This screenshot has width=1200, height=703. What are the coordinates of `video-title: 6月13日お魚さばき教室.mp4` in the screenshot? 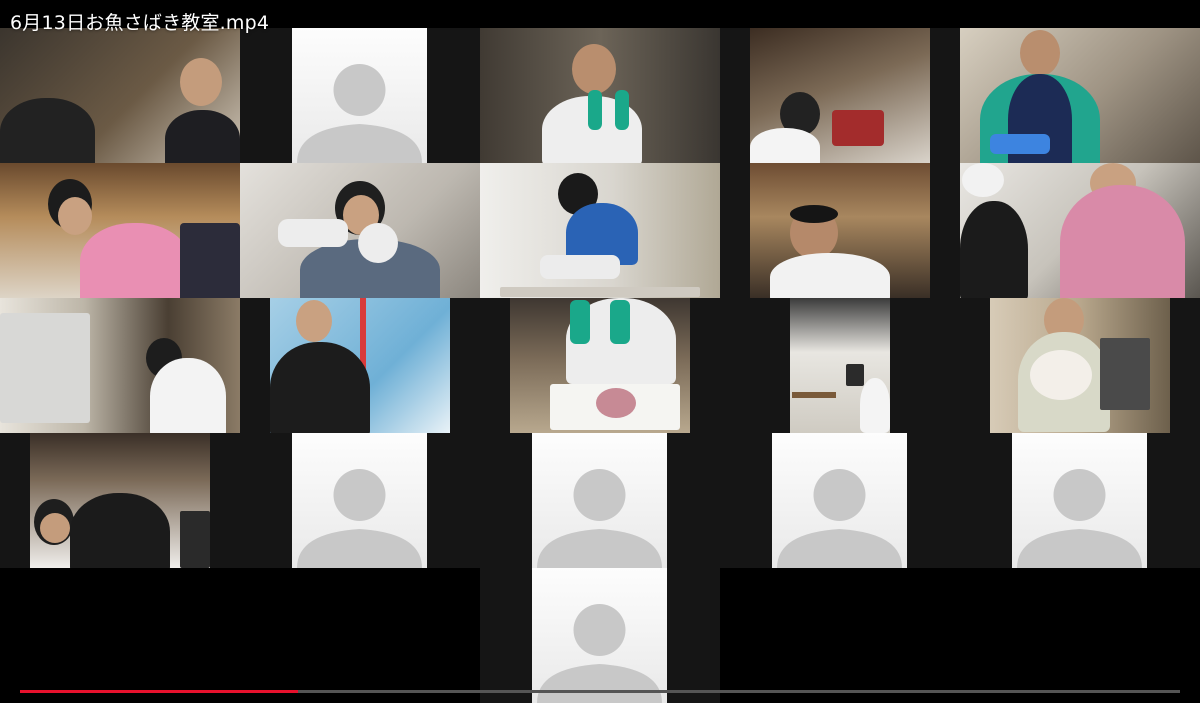 It's located at (140, 23).